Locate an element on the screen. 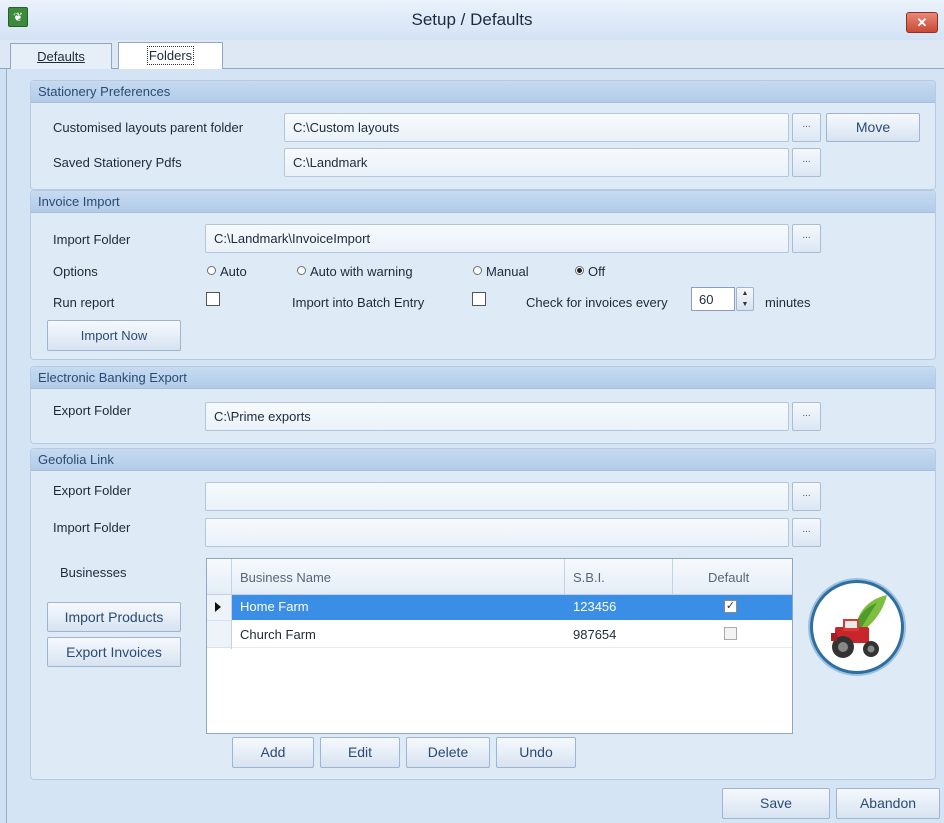  abandon-button: Abandon is located at coordinates (888, 803).